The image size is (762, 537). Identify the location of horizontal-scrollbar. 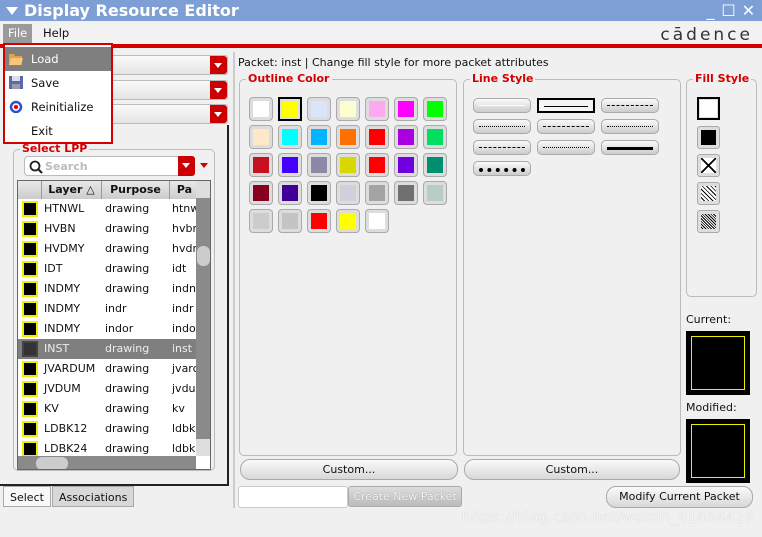
(107, 462).